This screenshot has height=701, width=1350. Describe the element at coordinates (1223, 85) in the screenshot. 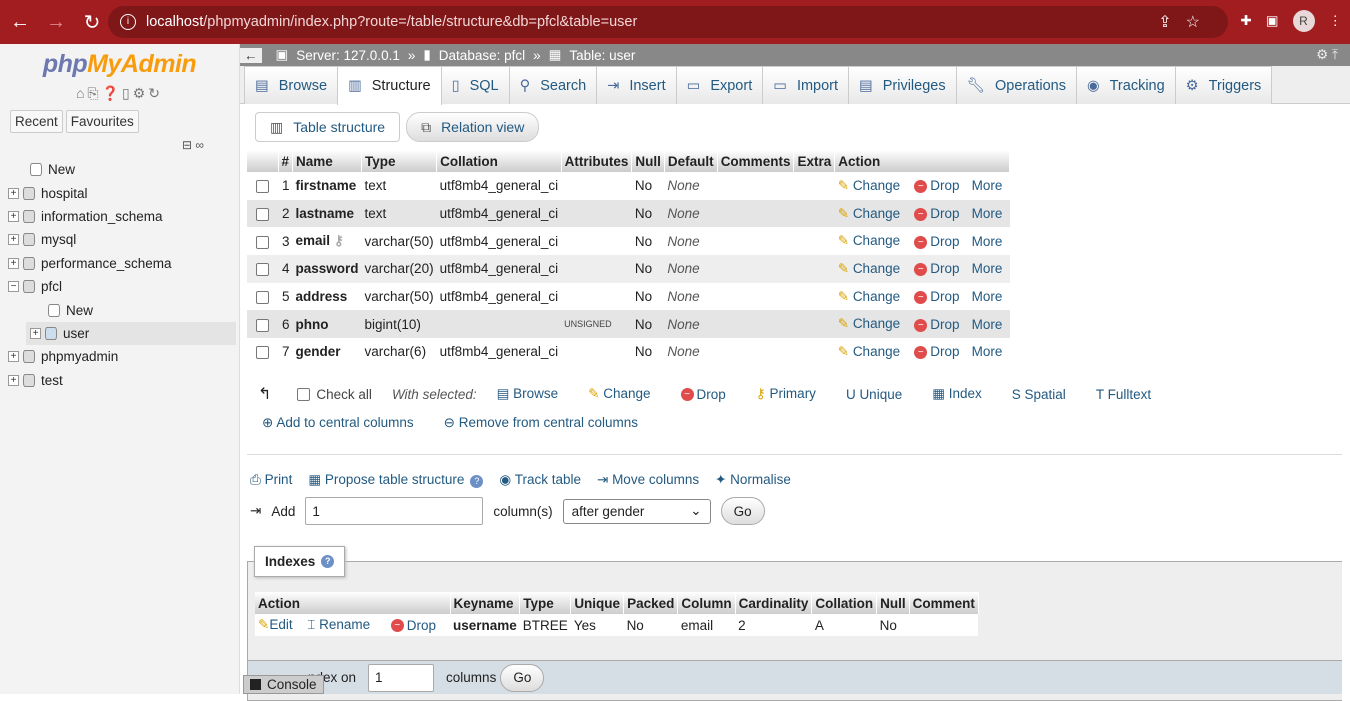

I see `tab-triggers: ⚙ Triggers` at that location.